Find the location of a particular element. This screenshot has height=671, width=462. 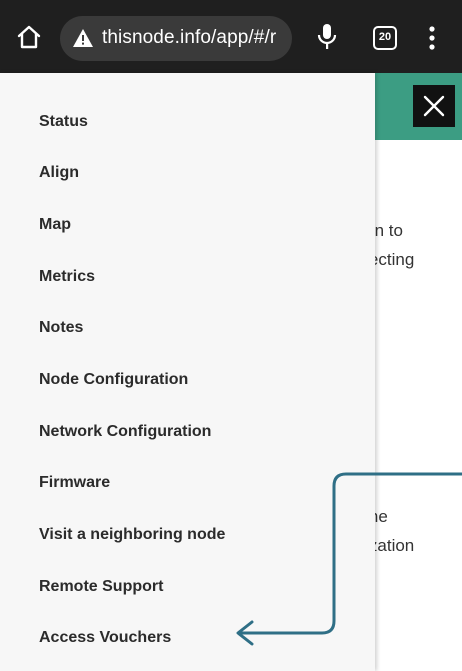

tab-switcher-button: 20 is located at coordinates (385, 38).